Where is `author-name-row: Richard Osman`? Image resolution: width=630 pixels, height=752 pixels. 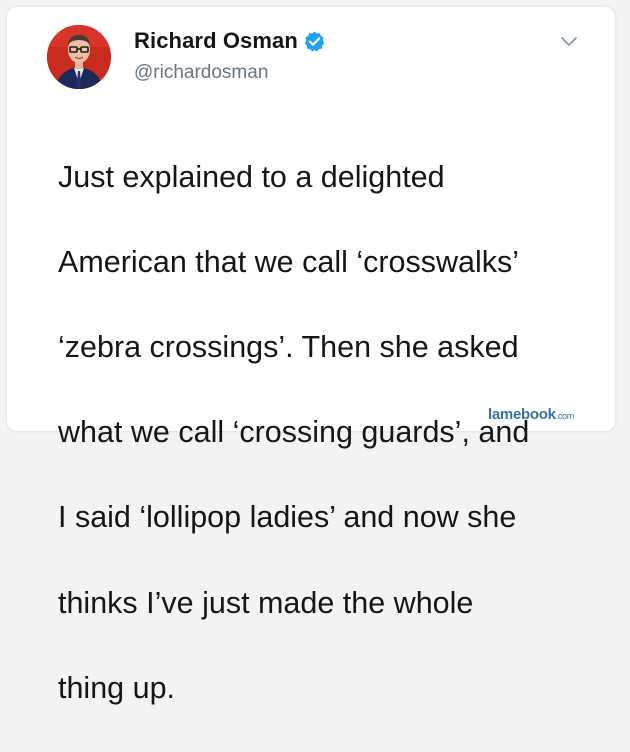 author-name-row: Richard Osman is located at coordinates (230, 41).